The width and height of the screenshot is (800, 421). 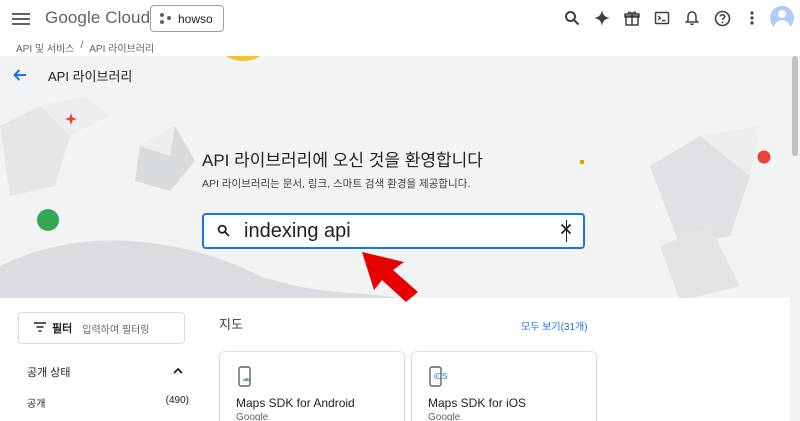 What do you see at coordinates (90, 76) in the screenshot?
I see `page-title: API 라이브러리` at bounding box center [90, 76].